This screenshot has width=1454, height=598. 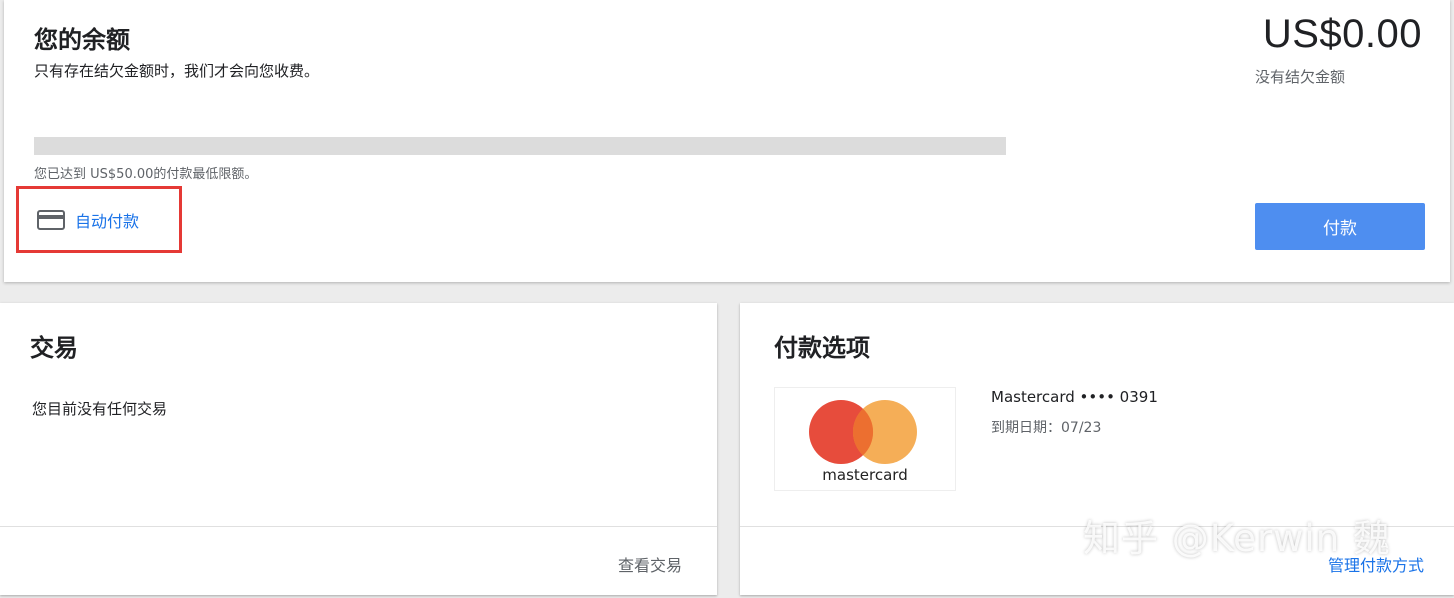 What do you see at coordinates (650, 564) in the screenshot?
I see `view-transactions-link: 查看交易` at bounding box center [650, 564].